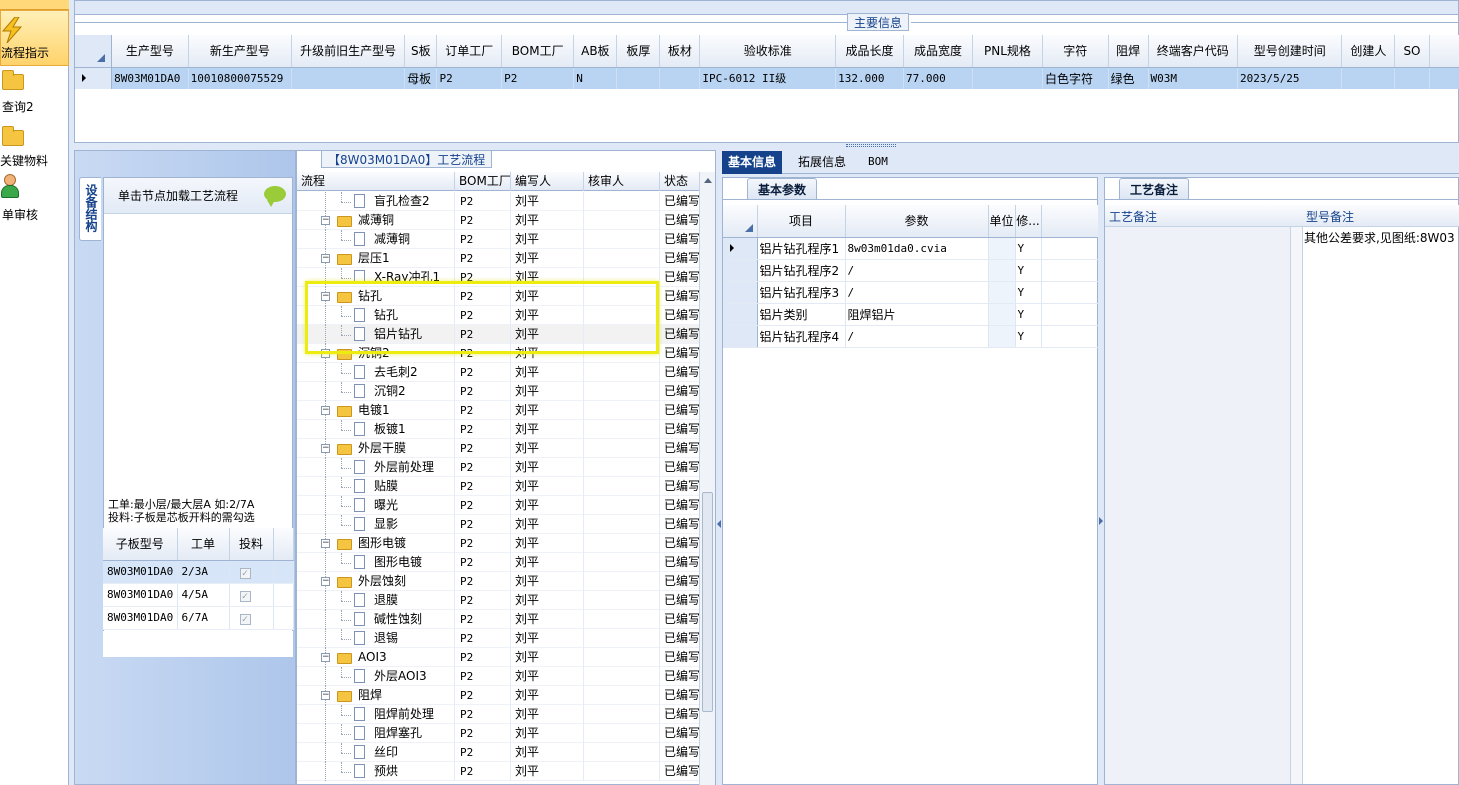  Describe the element at coordinates (801, 221) in the screenshot. I see `col-header: 项目` at that location.